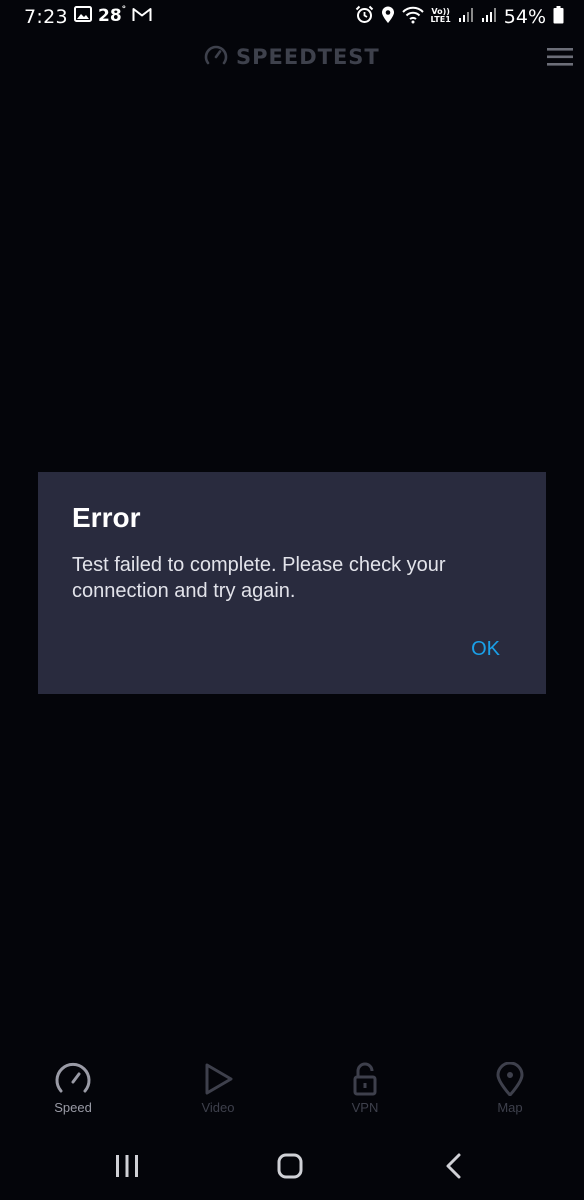 The image size is (584, 1200). I want to click on unlock-icon, so click(365, 1079).